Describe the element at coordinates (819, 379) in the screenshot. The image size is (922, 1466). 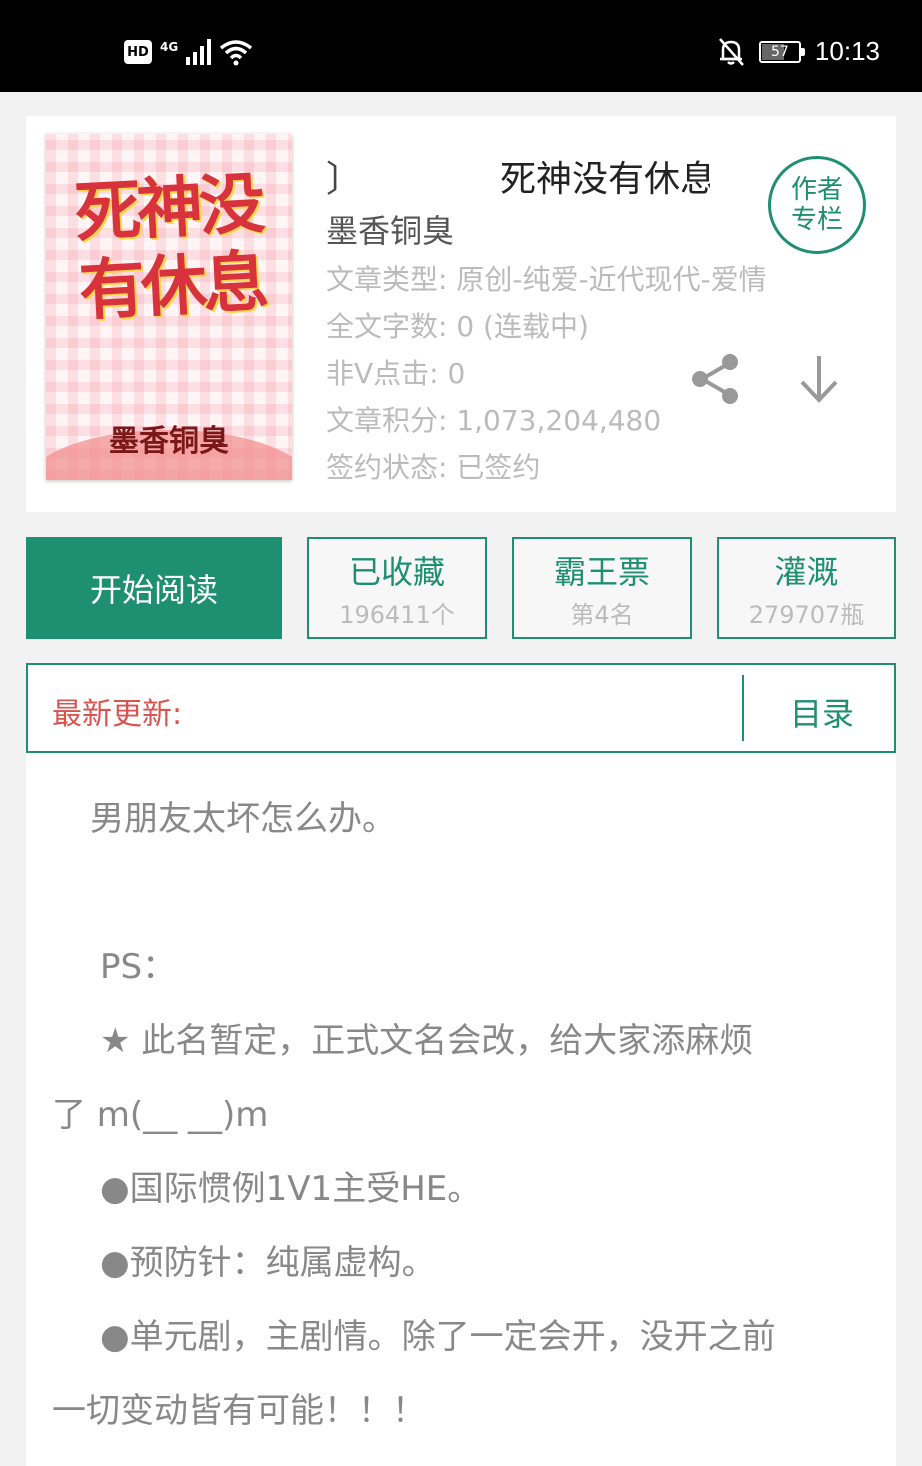
I see `download-icon` at that location.